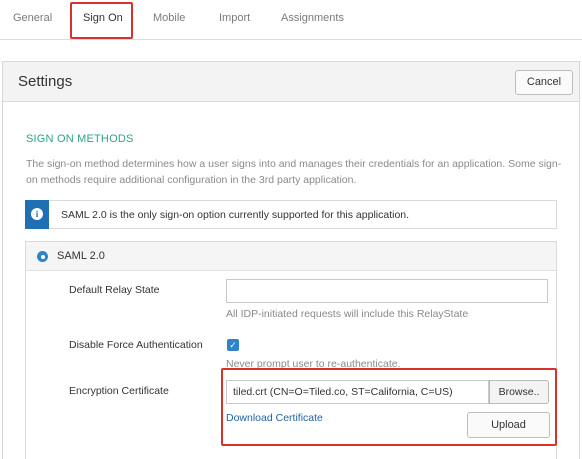  What do you see at coordinates (389, 407) in the screenshot?
I see `certificate-highlight` at bounding box center [389, 407].